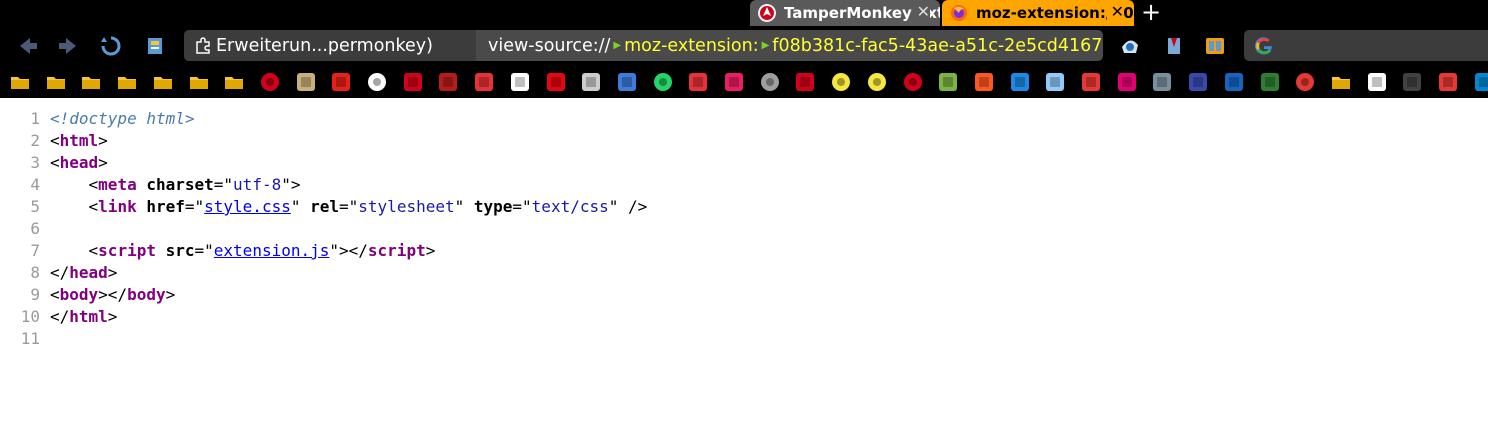 This screenshot has width=1488, height=444. What do you see at coordinates (1151, 12) in the screenshot?
I see `new-tab-button: +` at bounding box center [1151, 12].